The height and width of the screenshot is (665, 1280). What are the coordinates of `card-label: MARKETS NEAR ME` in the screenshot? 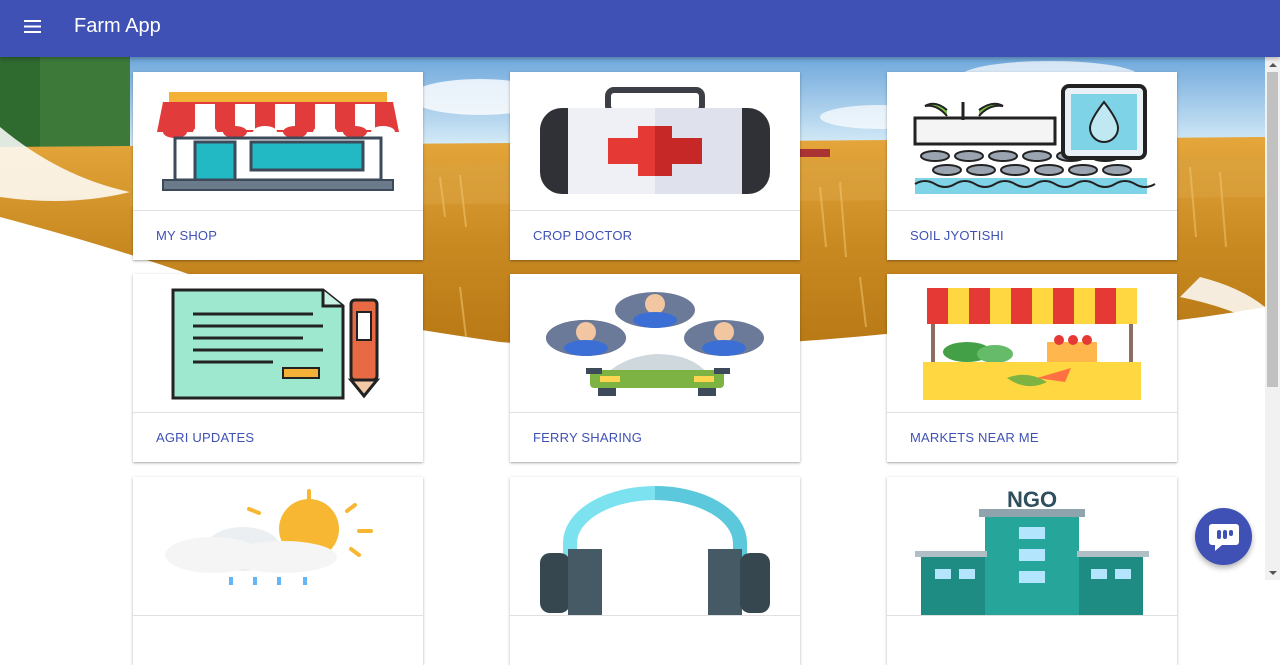 It's located at (974, 437).